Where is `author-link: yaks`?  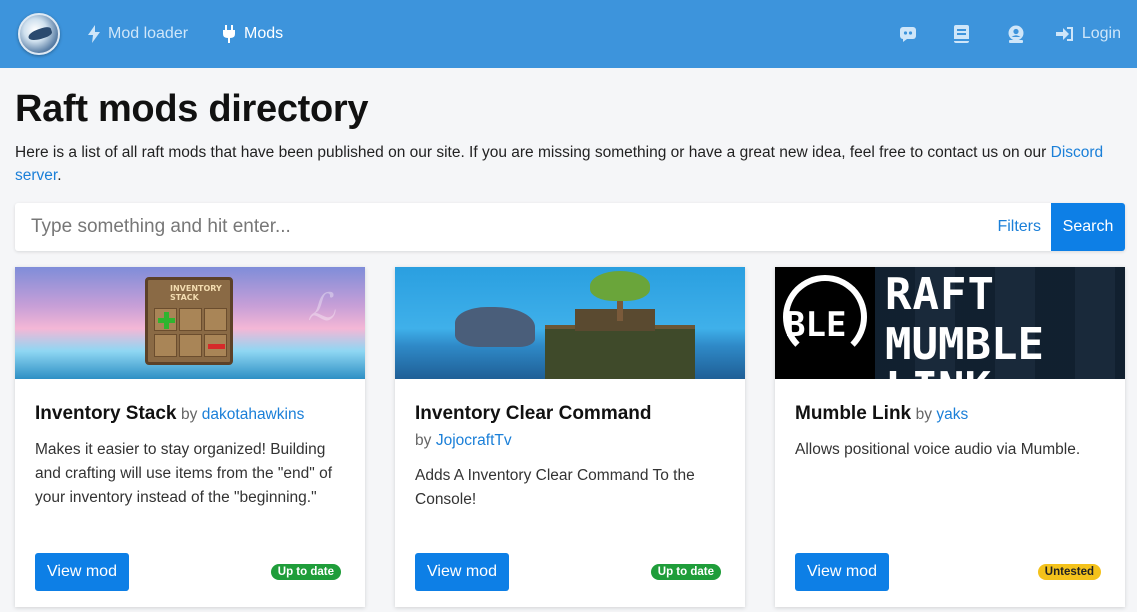
author-link: yaks is located at coordinates (952, 414).